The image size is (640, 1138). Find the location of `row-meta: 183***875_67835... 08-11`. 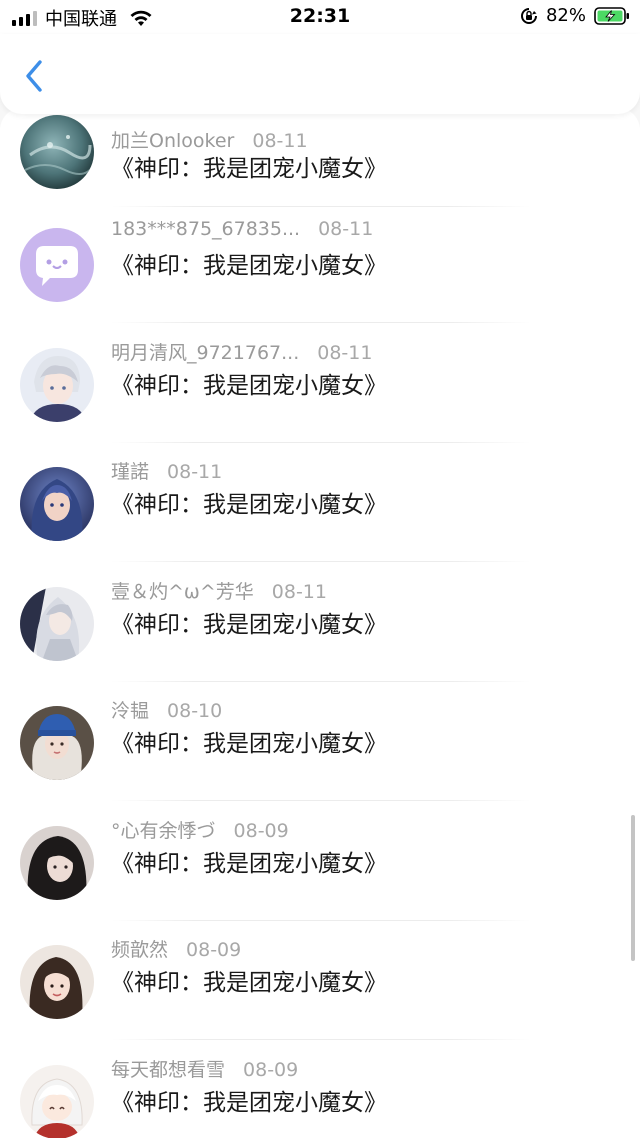

row-meta: 183***875_67835... 08-11 is located at coordinates (242, 229).